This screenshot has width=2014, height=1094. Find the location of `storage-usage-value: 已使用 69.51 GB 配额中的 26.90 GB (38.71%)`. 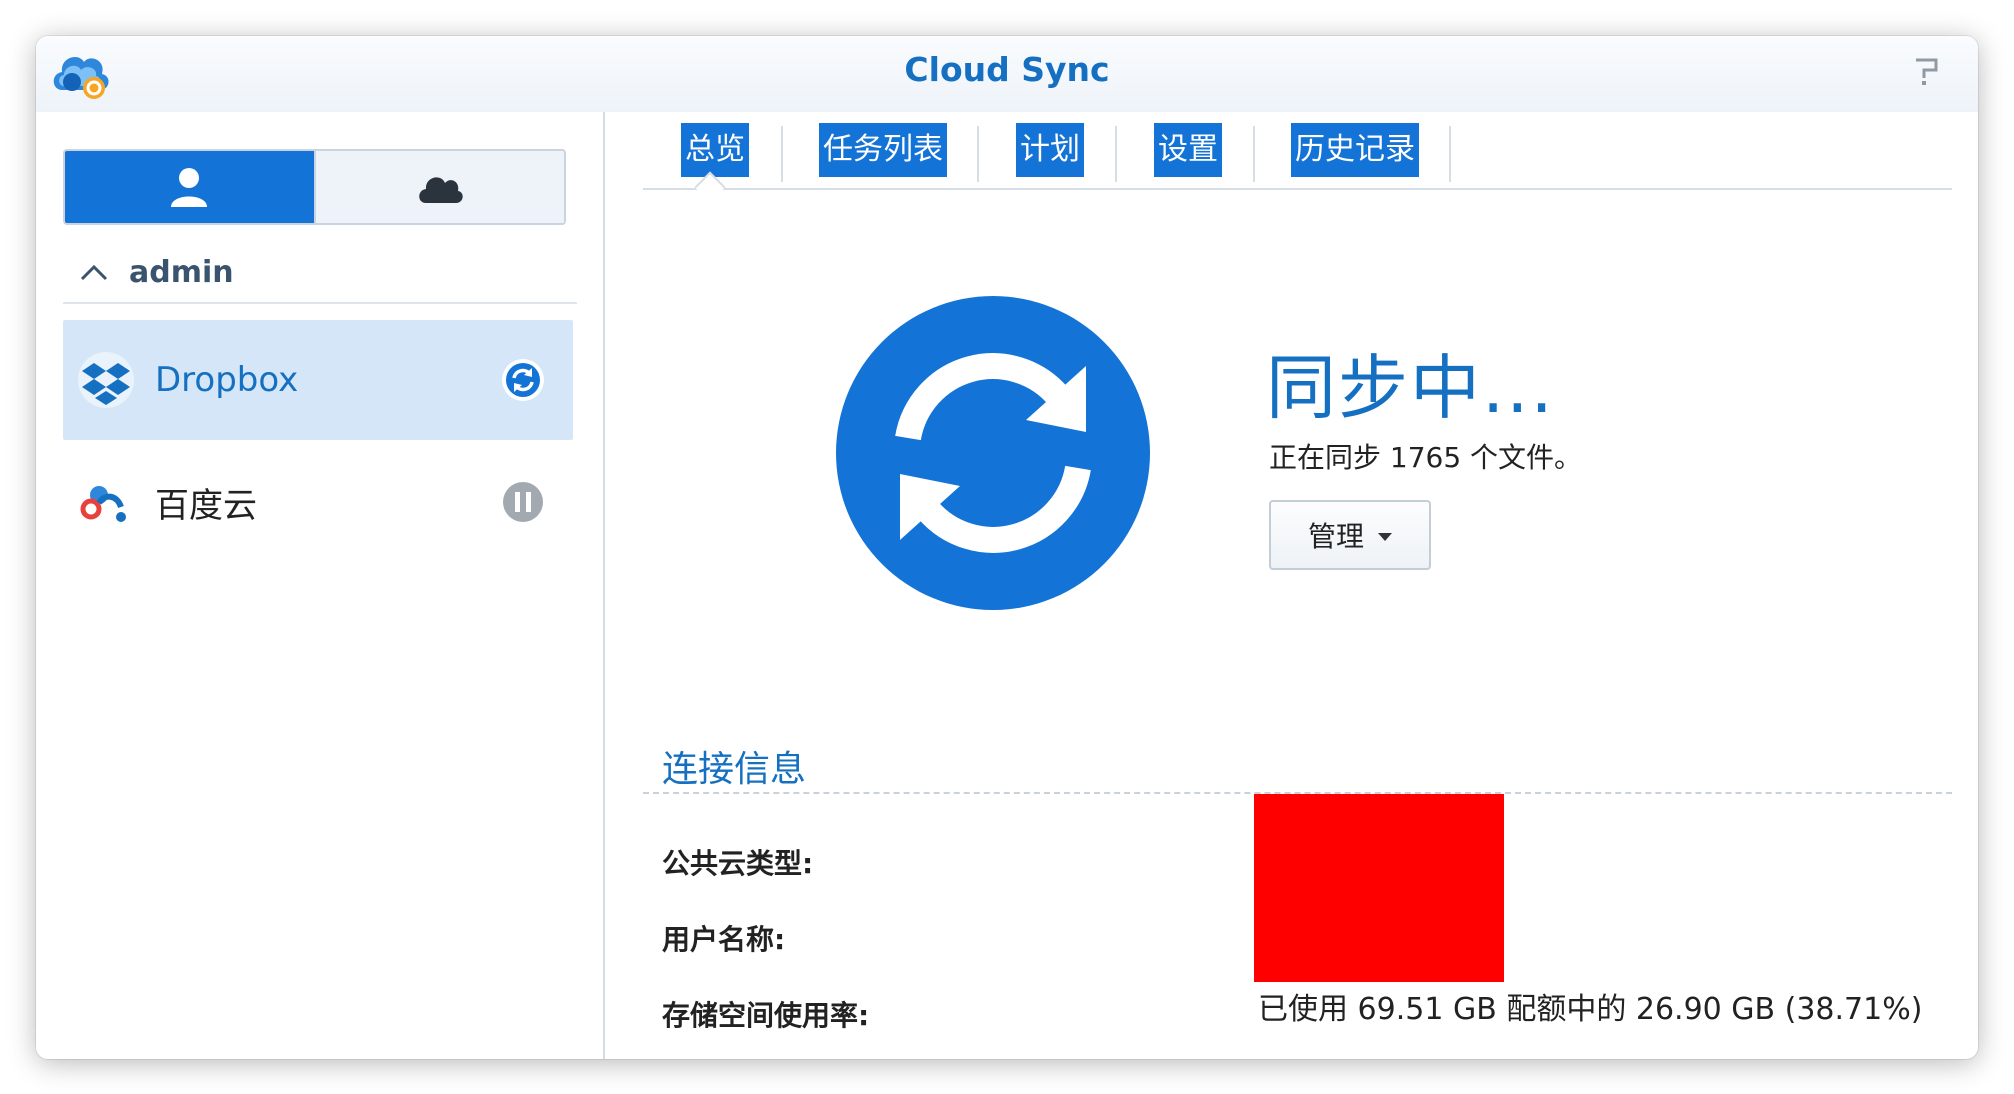

storage-usage-value: 已使用 69.51 GB 配额中的 26.90 GB (38.71%) is located at coordinates (1590, 1009).